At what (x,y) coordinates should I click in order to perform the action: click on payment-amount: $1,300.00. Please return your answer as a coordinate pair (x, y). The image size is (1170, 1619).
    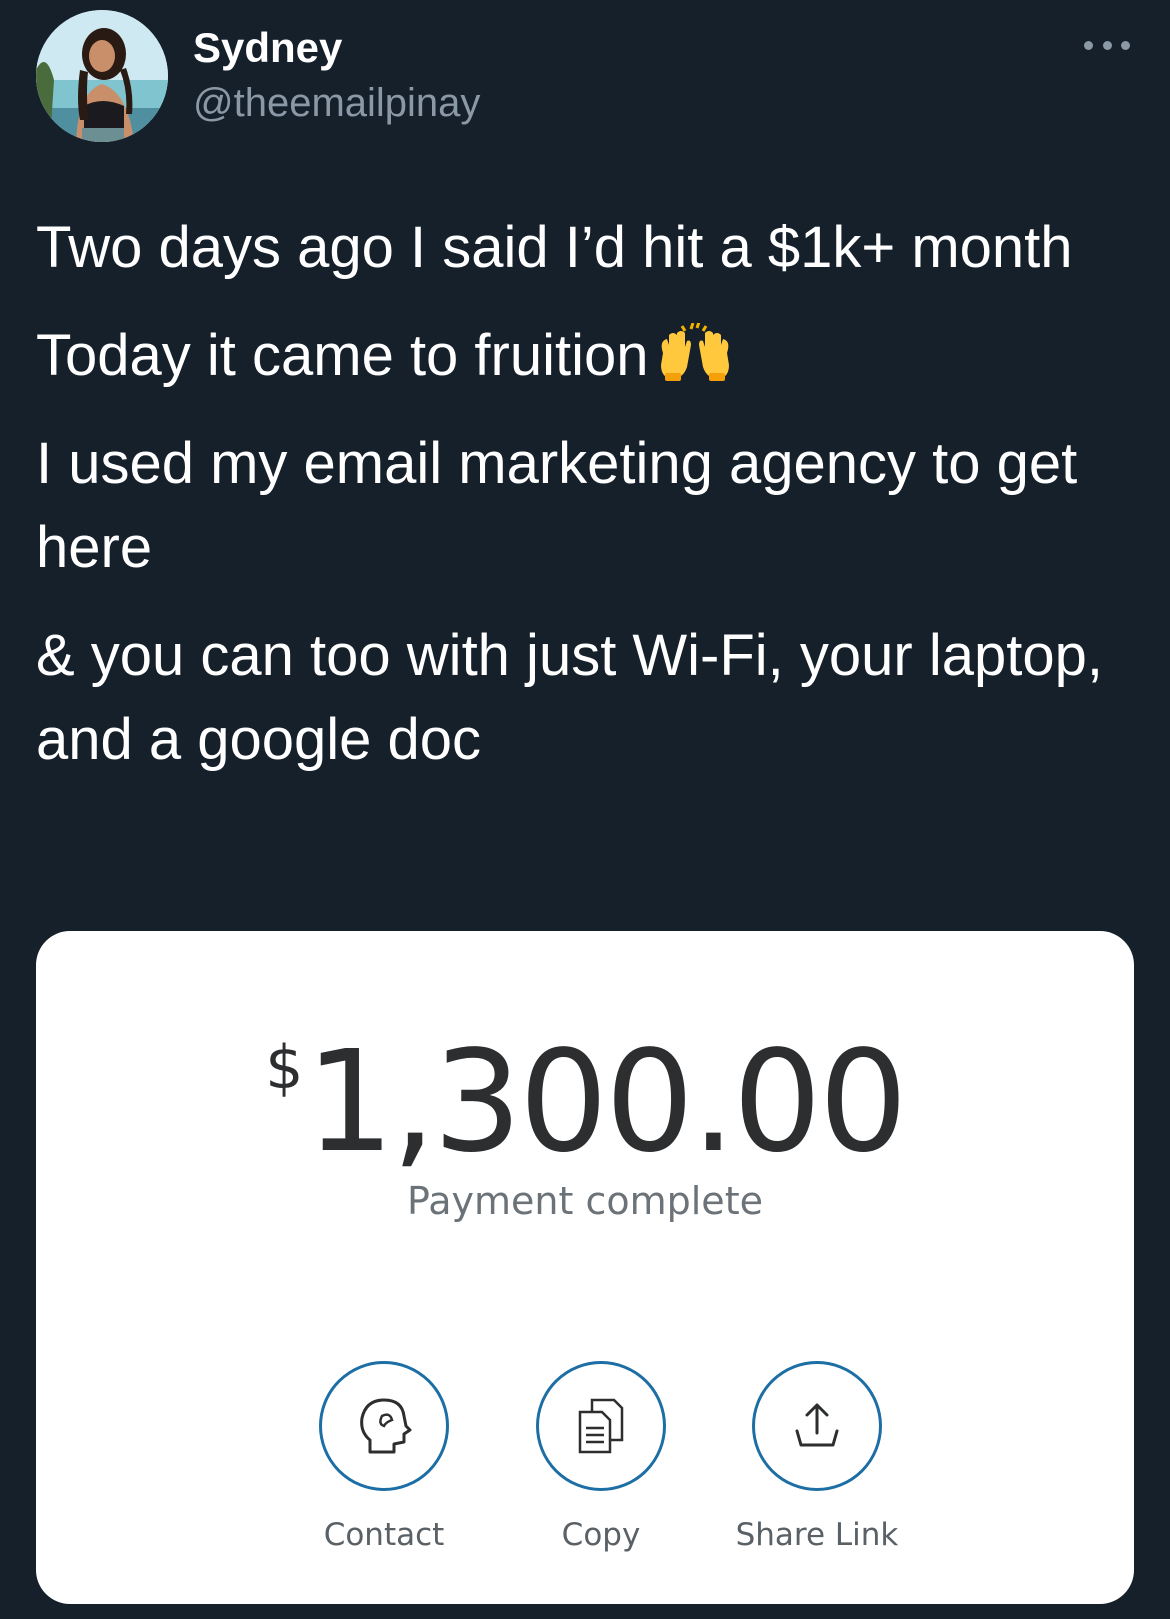
    Looking at the image, I should click on (585, 1102).